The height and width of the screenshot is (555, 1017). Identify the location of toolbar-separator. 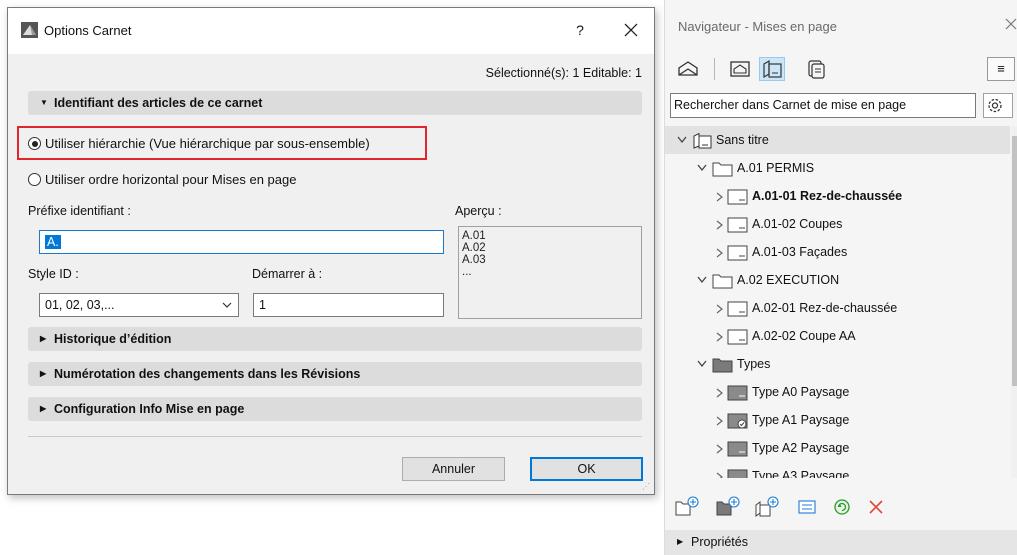
(714, 69).